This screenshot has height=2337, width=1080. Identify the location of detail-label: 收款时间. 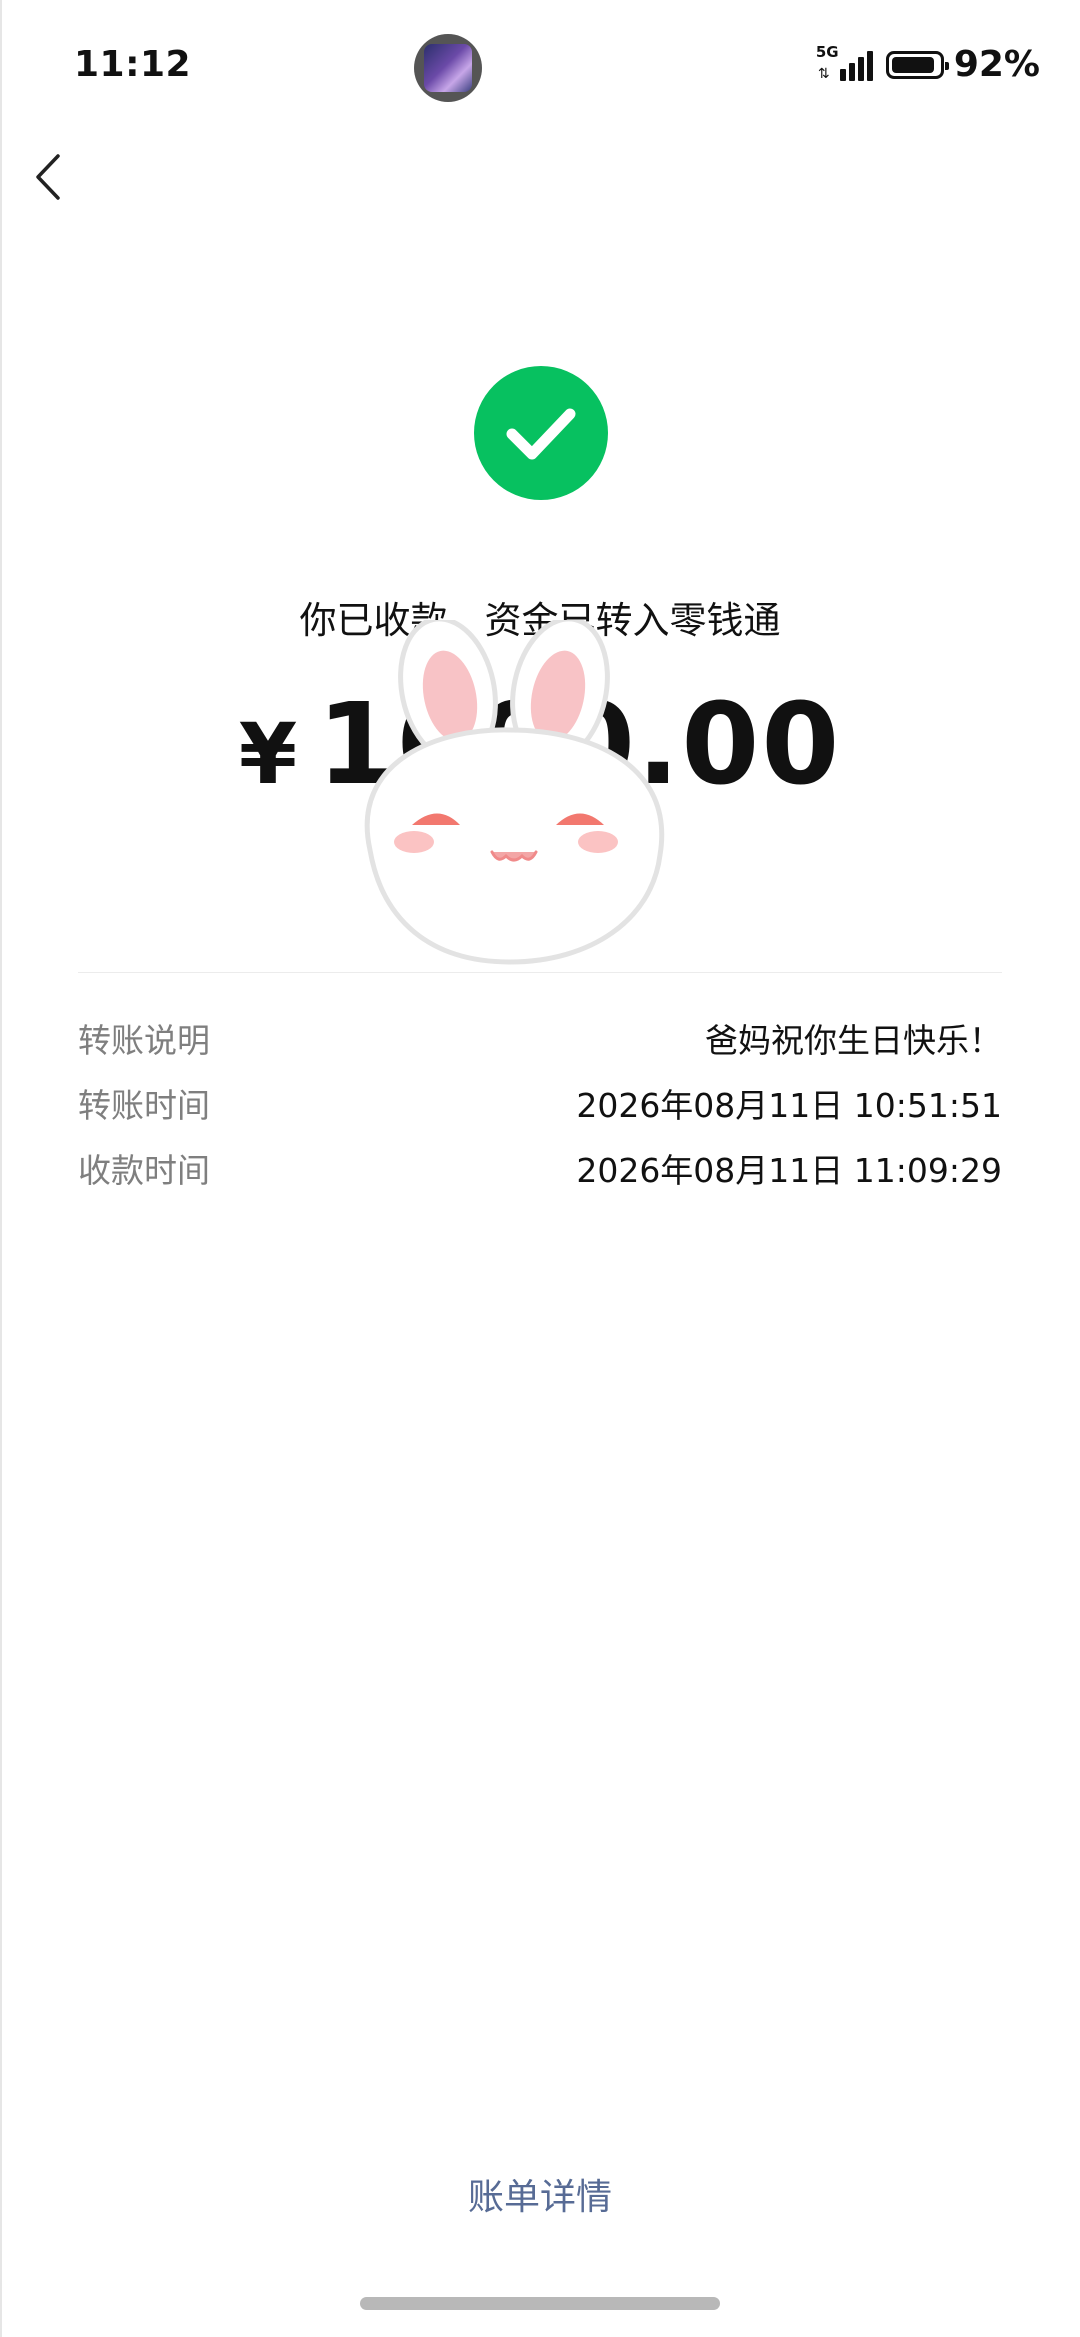
(144, 1170).